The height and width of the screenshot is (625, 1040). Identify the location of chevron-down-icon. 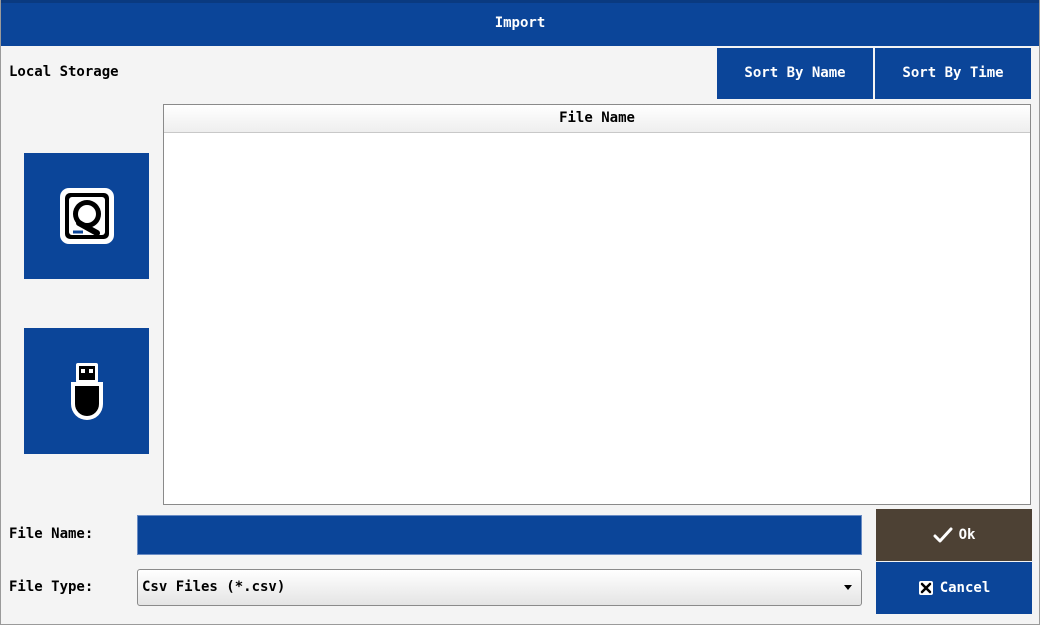
(848, 587).